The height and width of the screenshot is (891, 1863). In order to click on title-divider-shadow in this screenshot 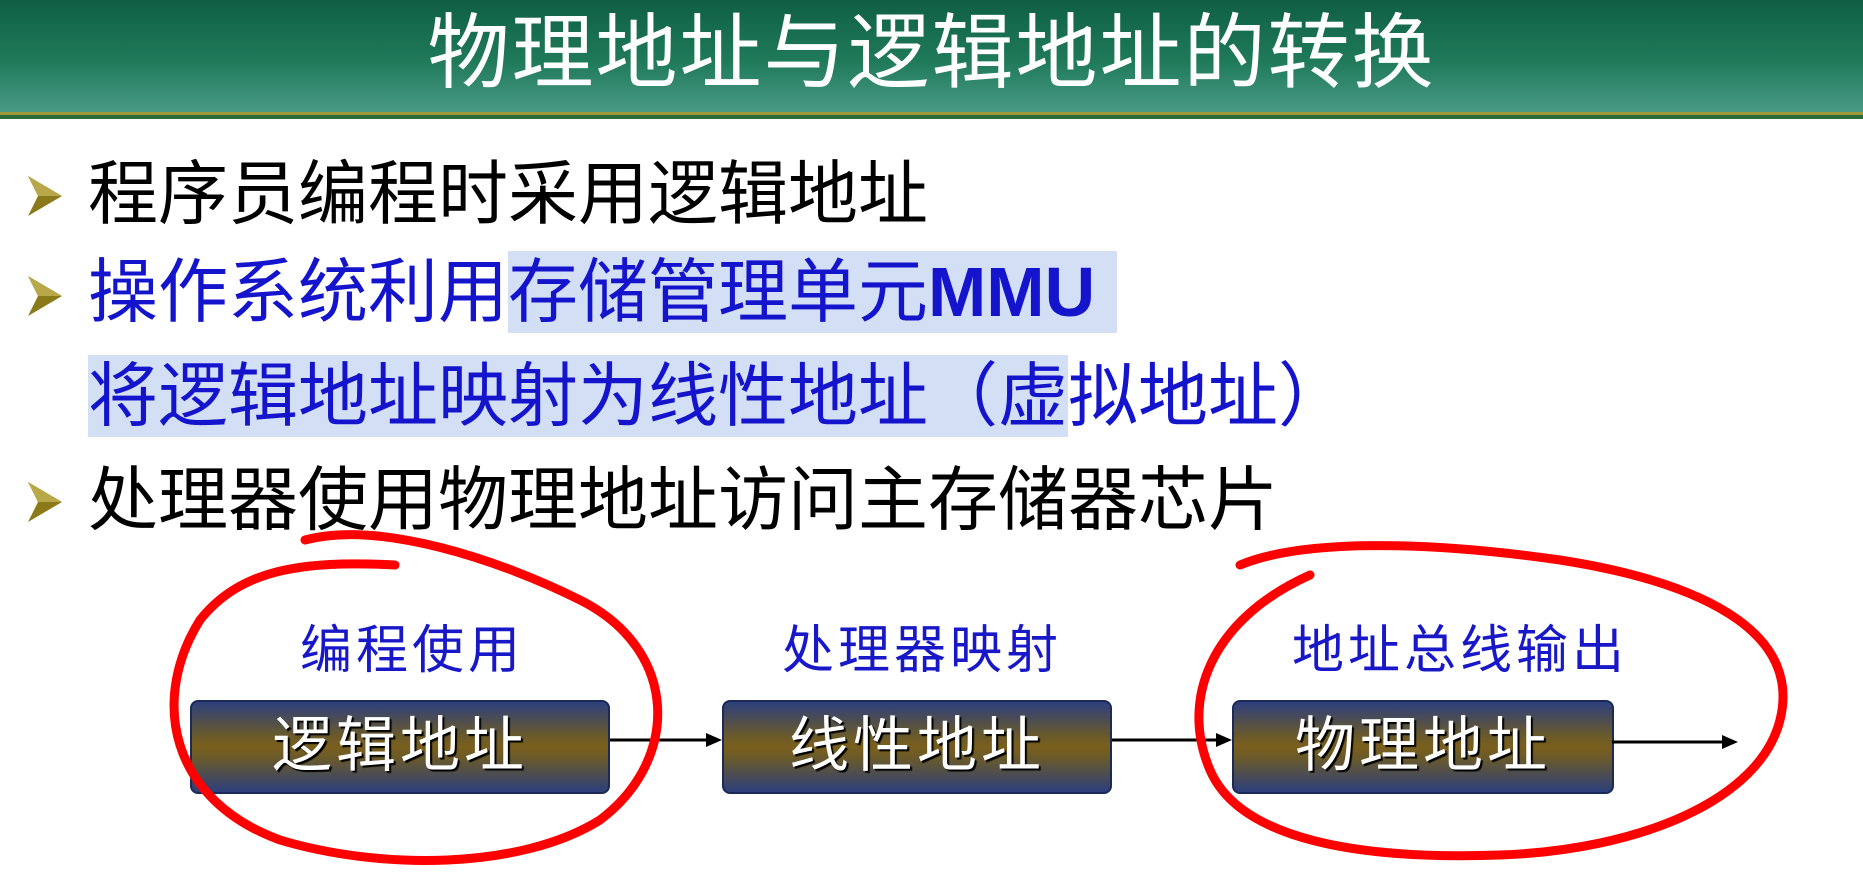, I will do `click(931, 117)`.